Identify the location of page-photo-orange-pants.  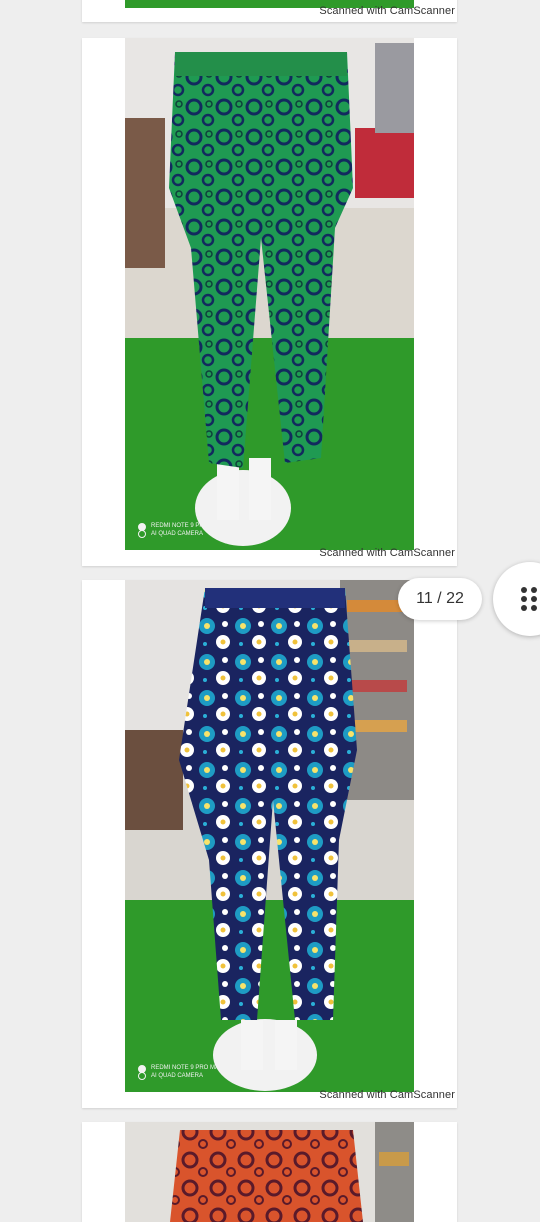
(269, 1172).